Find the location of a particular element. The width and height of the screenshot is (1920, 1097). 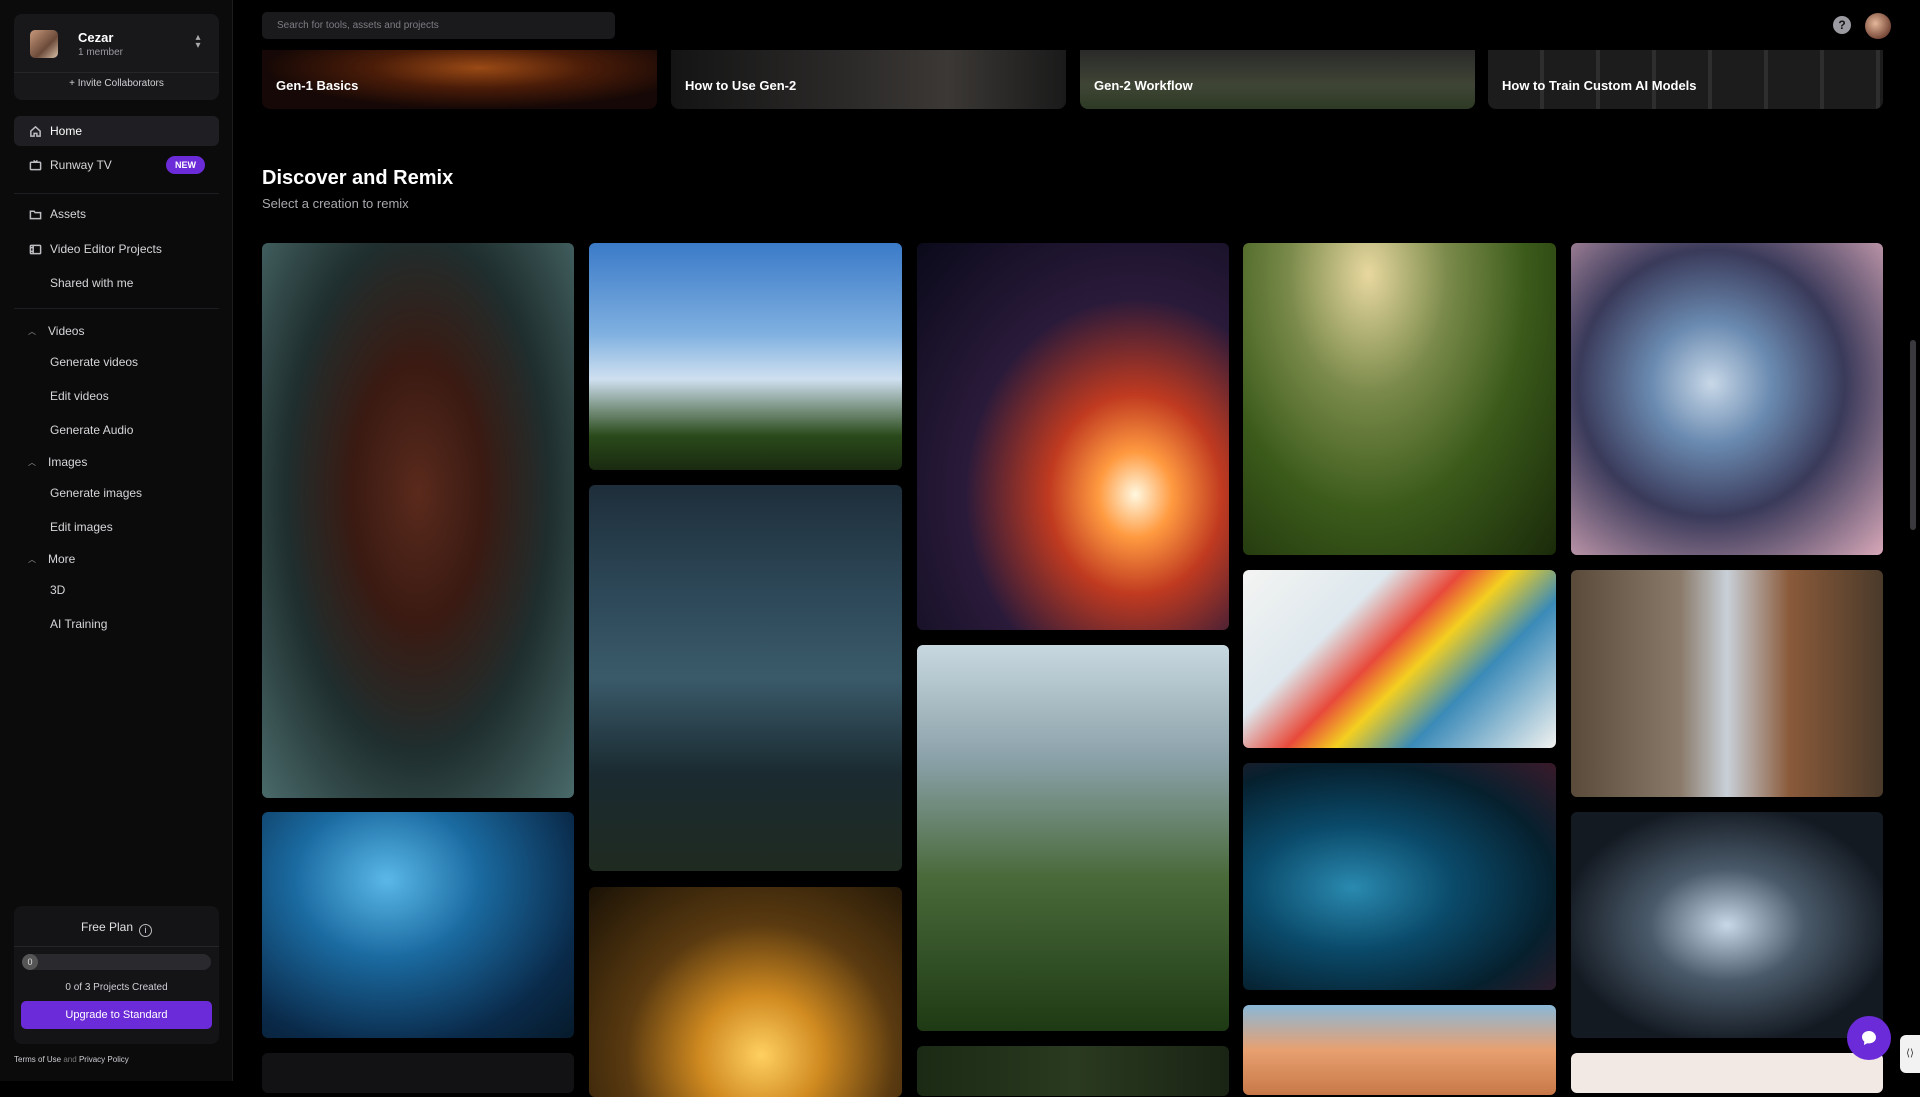

section-label: Videos is located at coordinates (66, 331).